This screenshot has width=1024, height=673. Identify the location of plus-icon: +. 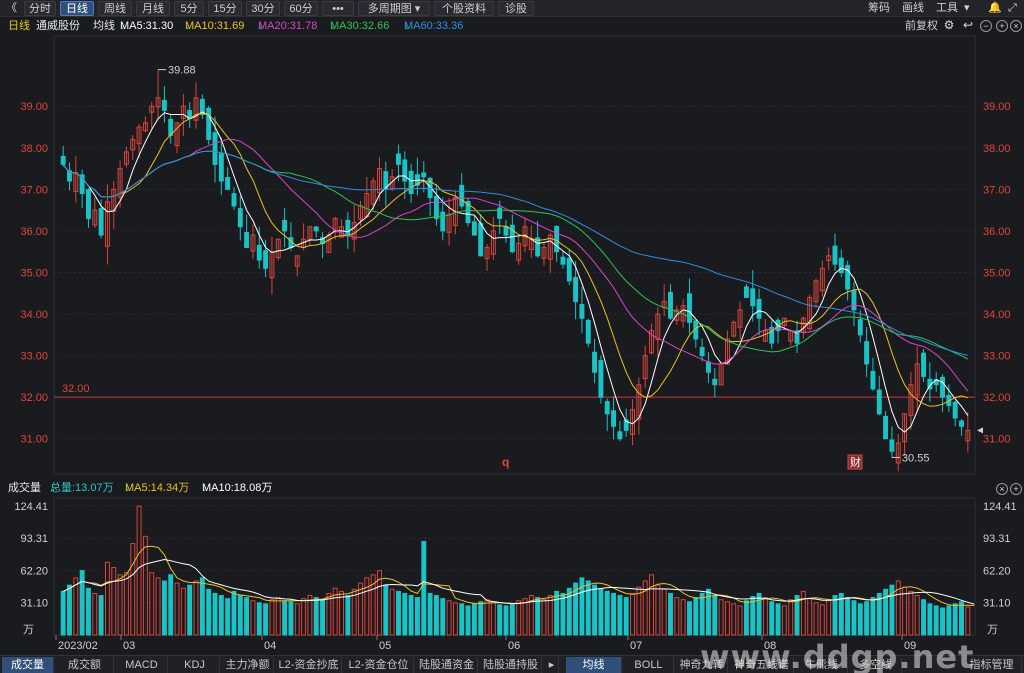
(1016, 489).